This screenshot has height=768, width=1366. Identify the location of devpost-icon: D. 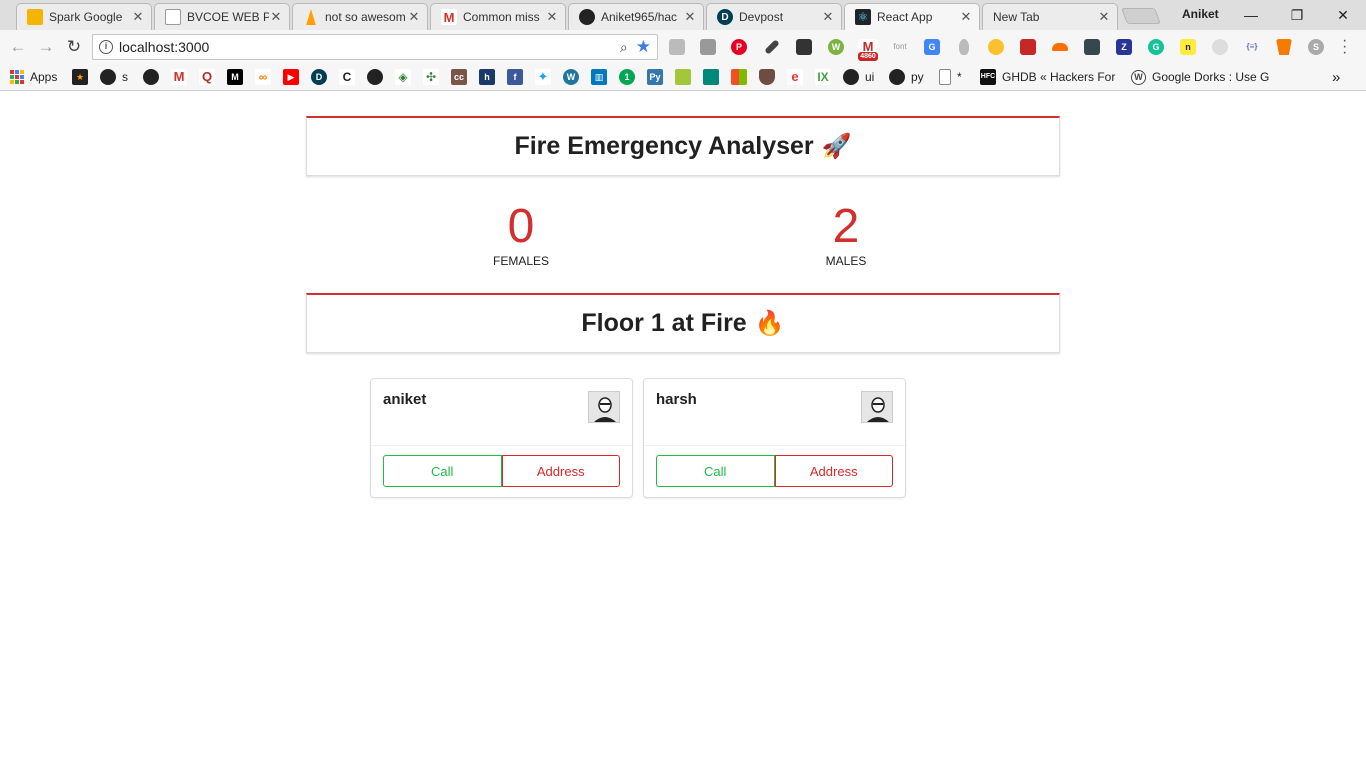
(319, 77).